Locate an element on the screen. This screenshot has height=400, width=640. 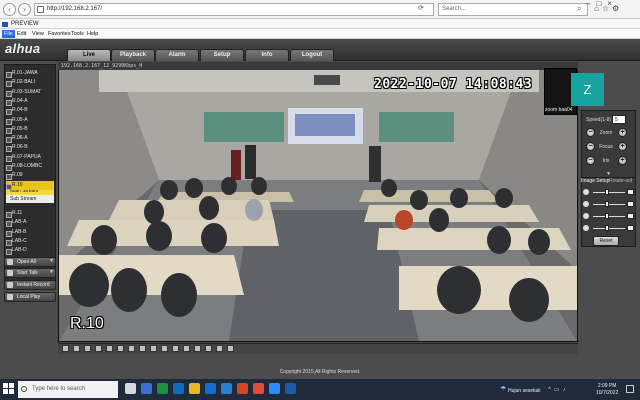
refresh-icon: ⟳ is located at coordinates (421, 8).